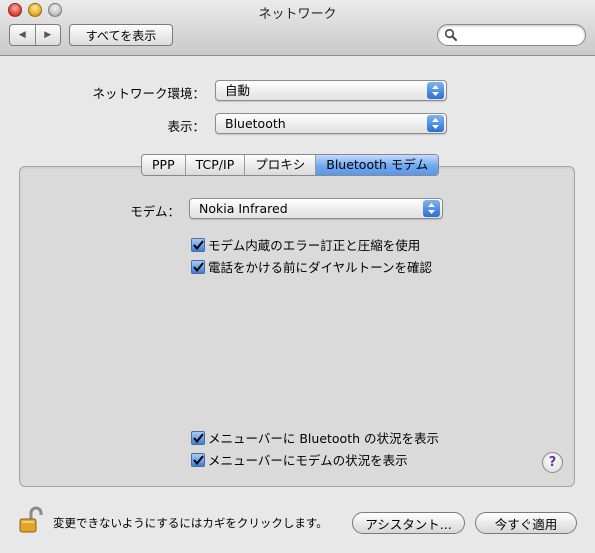  I want to click on search-input, so click(519, 35).